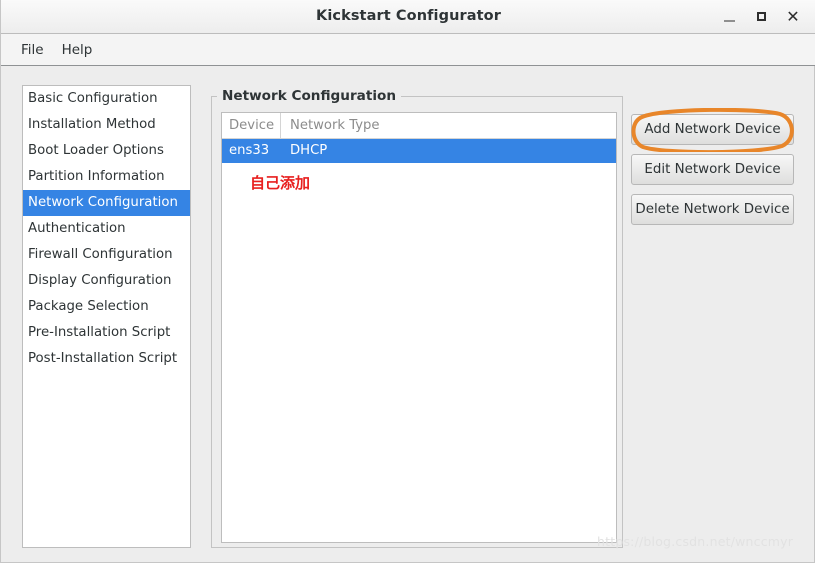 The width and height of the screenshot is (815, 563). Describe the element at coordinates (106, 229) in the screenshot. I see `sidebar-item-authentication: Authentication` at that location.